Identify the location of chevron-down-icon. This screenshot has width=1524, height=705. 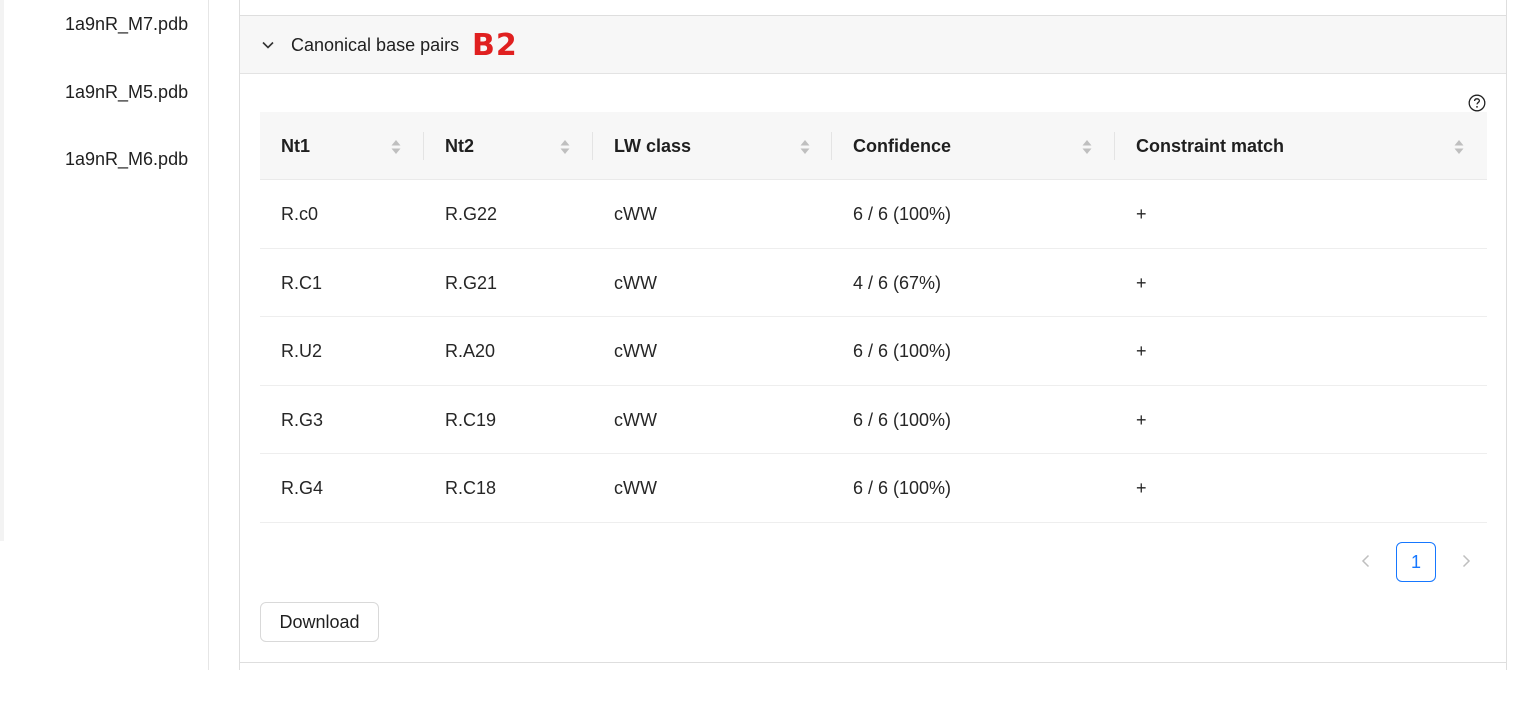
(268, 45).